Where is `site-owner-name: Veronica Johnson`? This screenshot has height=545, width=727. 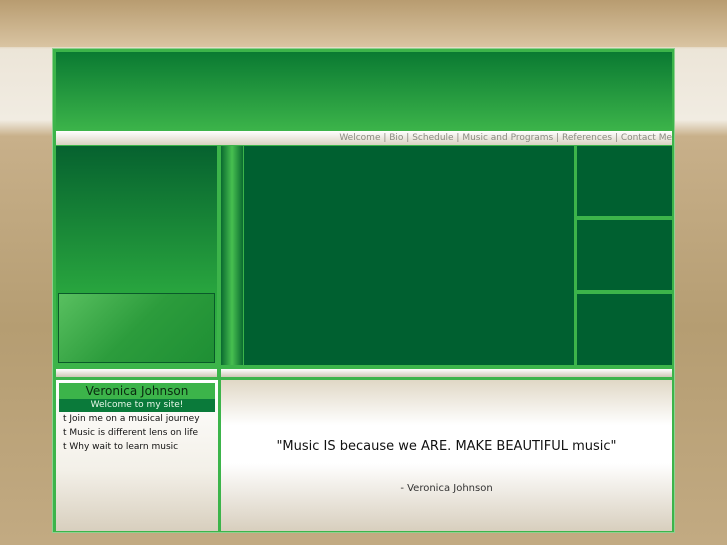
site-owner-name: Veronica Johnson is located at coordinates (137, 391).